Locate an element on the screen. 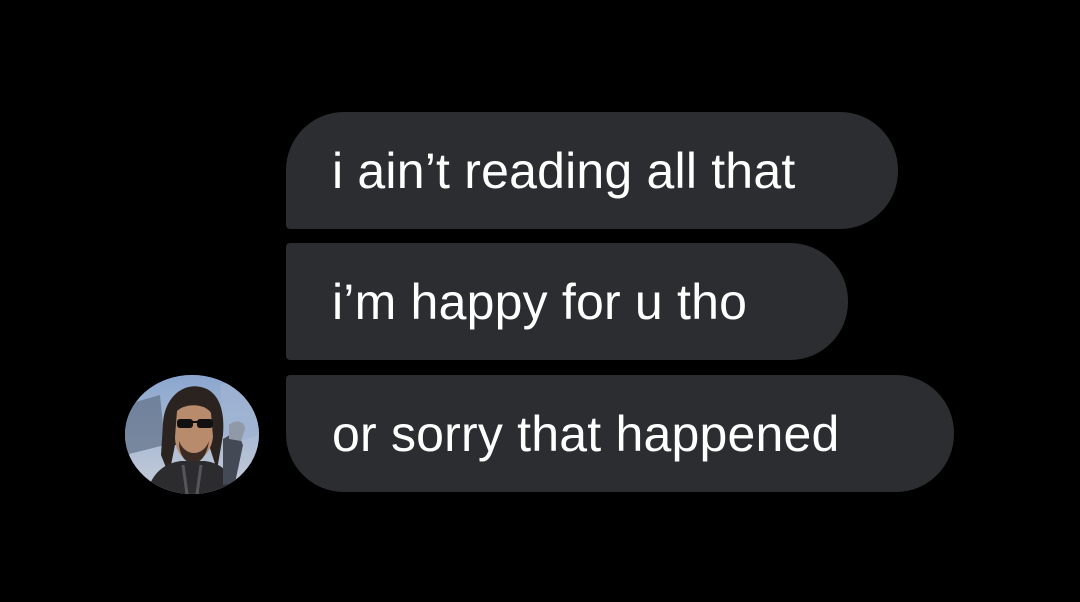  avatar is located at coordinates (192, 434).